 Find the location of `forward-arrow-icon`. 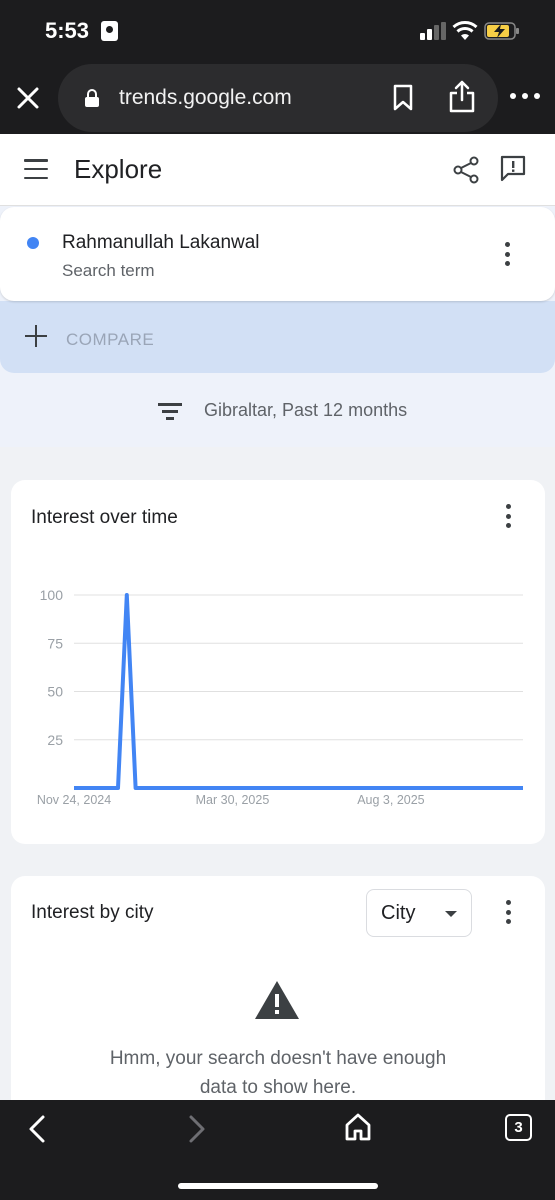

forward-arrow-icon is located at coordinates (197, 1129).